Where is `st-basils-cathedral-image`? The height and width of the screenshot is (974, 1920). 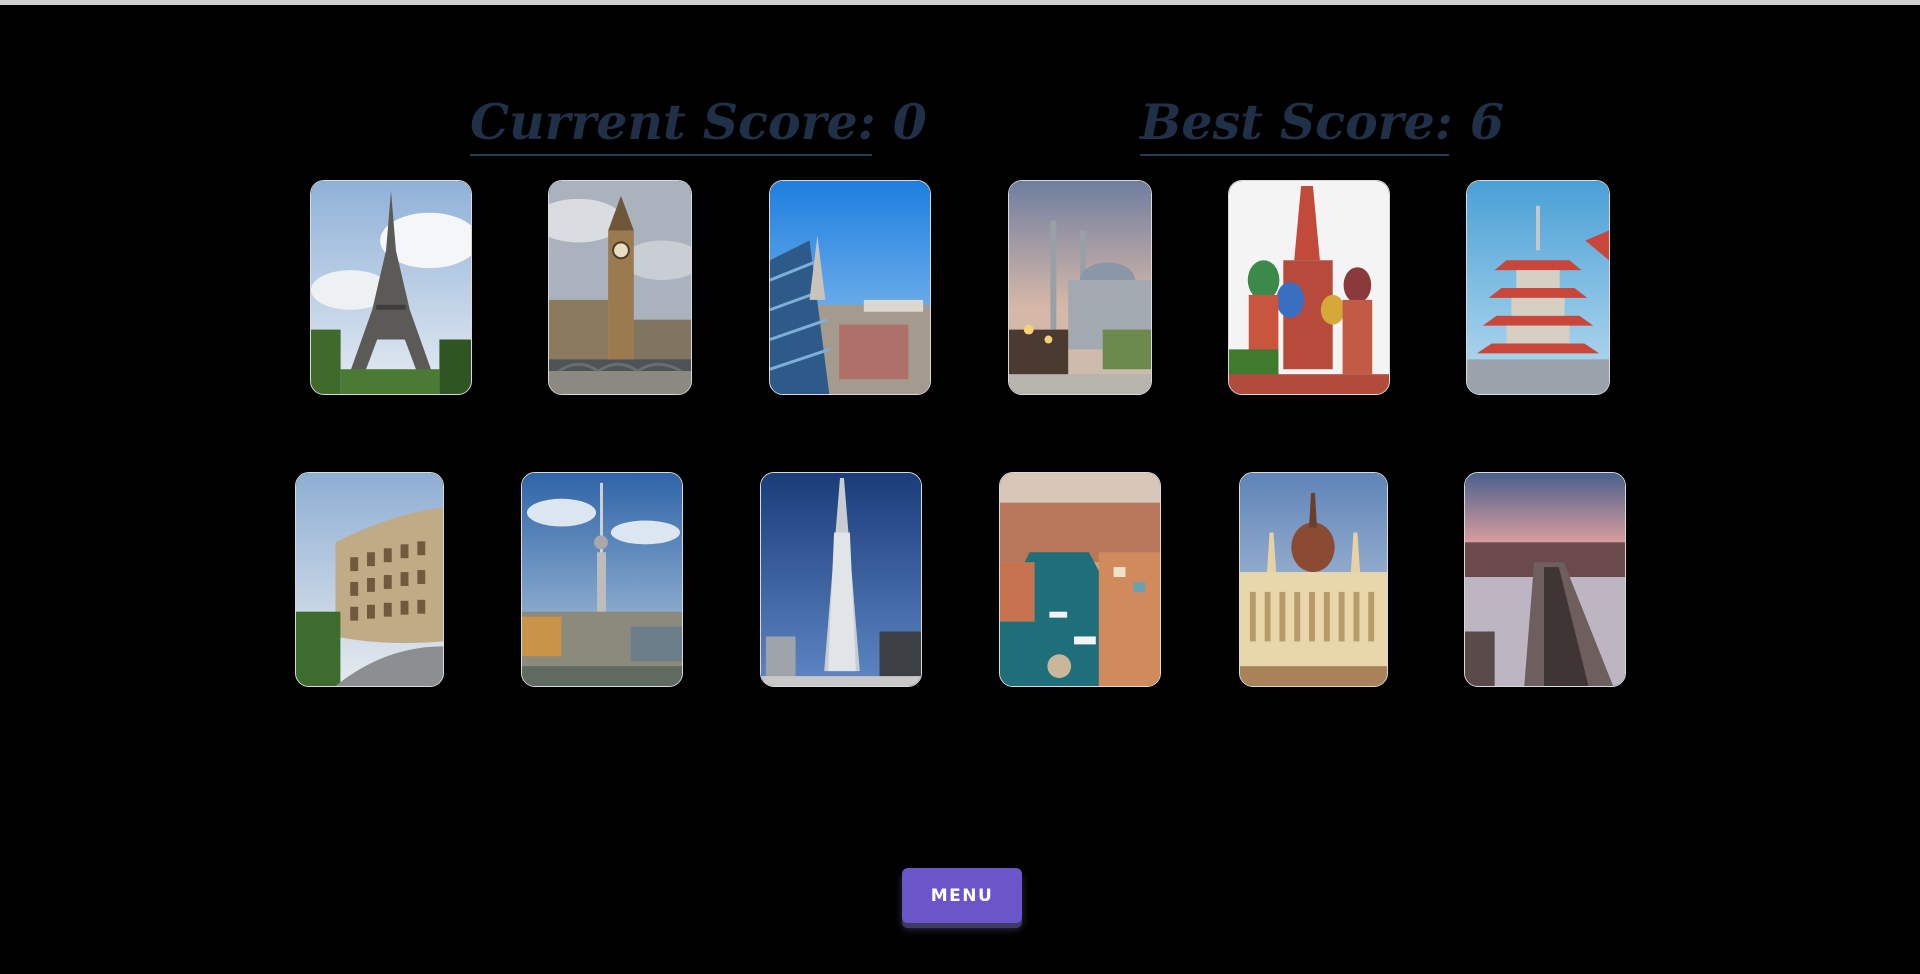 st-basils-cathedral-image is located at coordinates (1309, 287).